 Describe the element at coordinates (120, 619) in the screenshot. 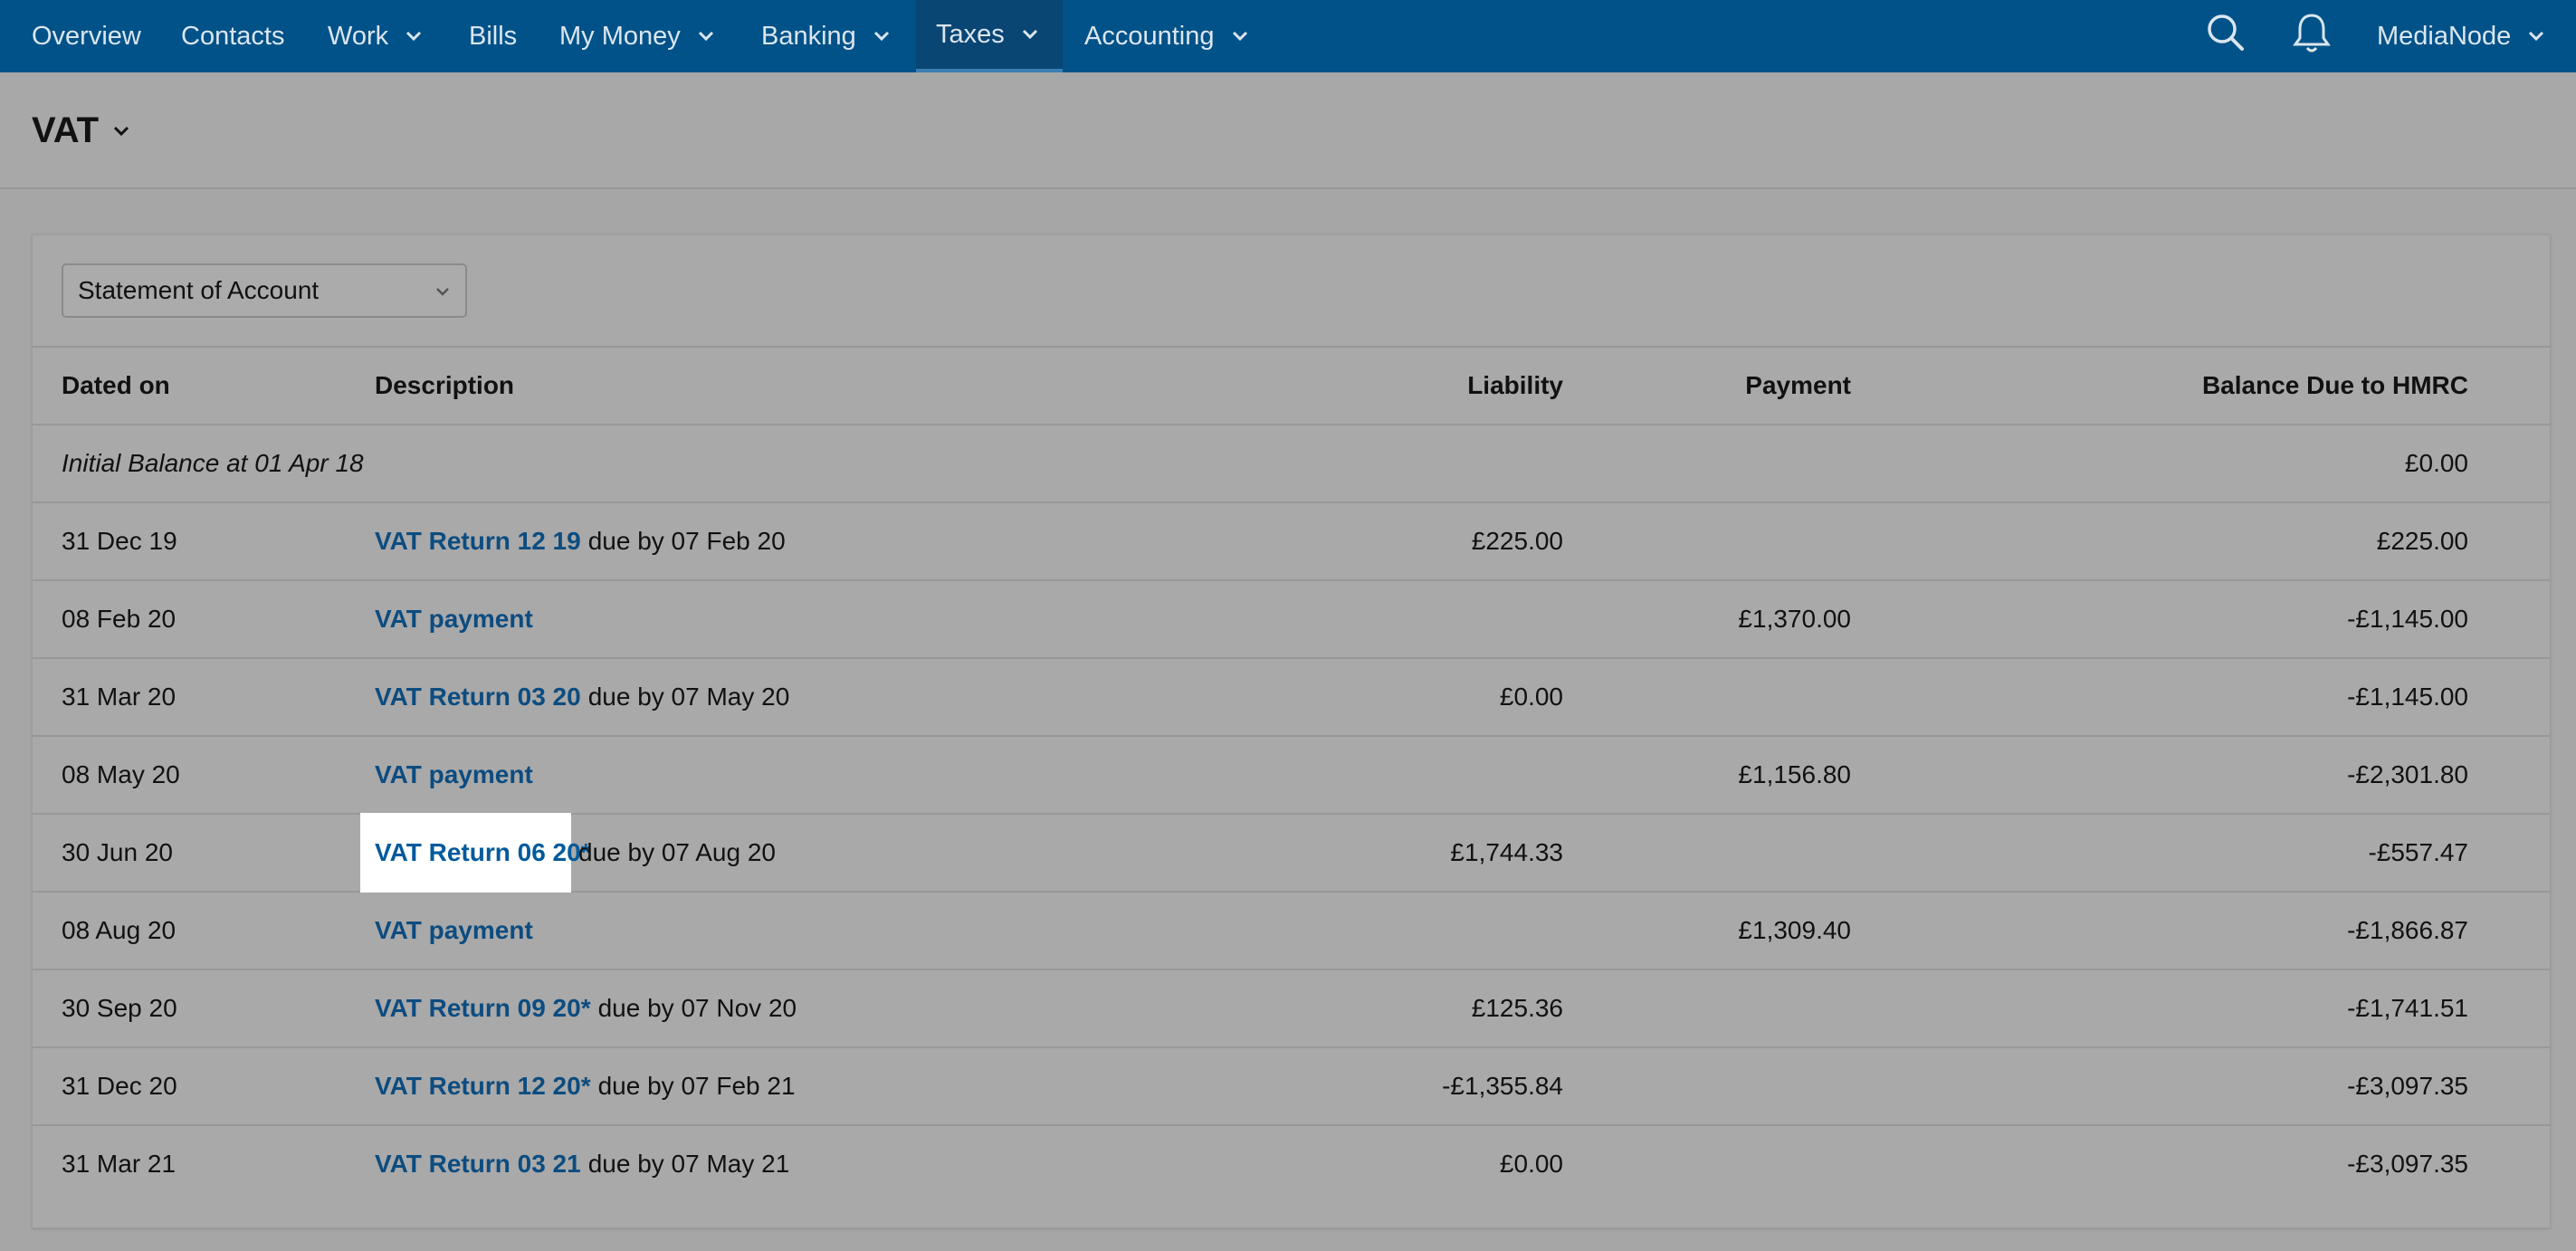

I see `date-cell: 08 Feb 20` at that location.